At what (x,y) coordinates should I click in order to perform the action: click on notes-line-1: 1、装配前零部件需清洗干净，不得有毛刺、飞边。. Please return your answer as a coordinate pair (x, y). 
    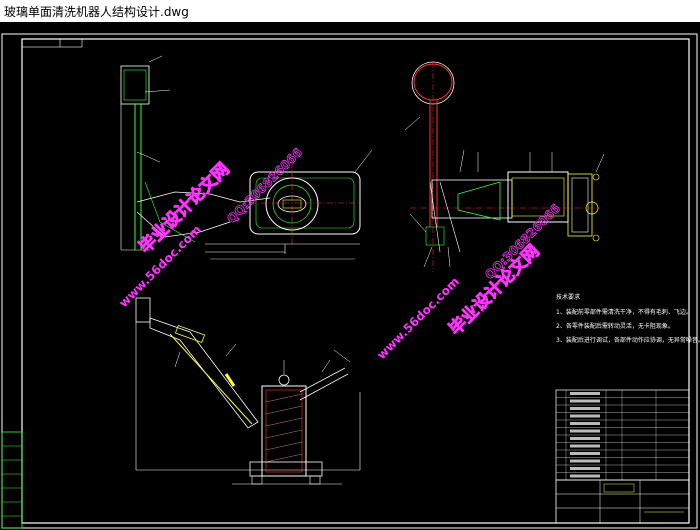
    Looking at the image, I should click on (624, 312).